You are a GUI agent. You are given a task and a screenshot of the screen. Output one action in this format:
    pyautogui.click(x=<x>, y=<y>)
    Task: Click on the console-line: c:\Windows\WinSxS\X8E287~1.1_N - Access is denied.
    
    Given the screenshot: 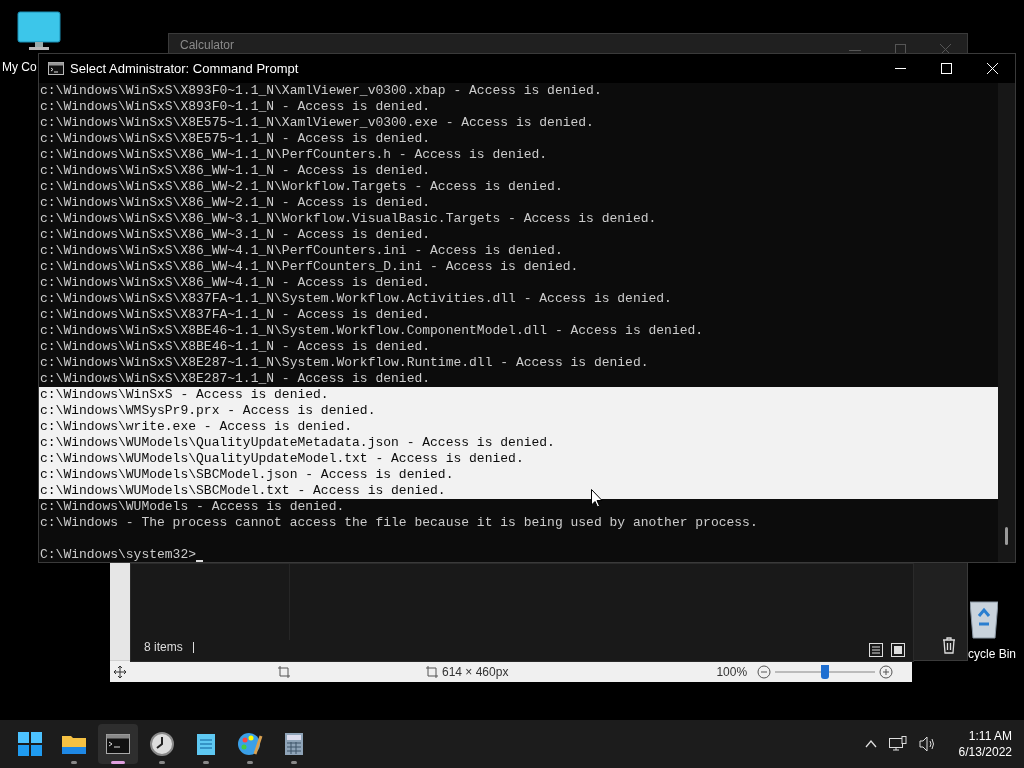 What is the action you would take?
    pyautogui.click(x=235, y=379)
    